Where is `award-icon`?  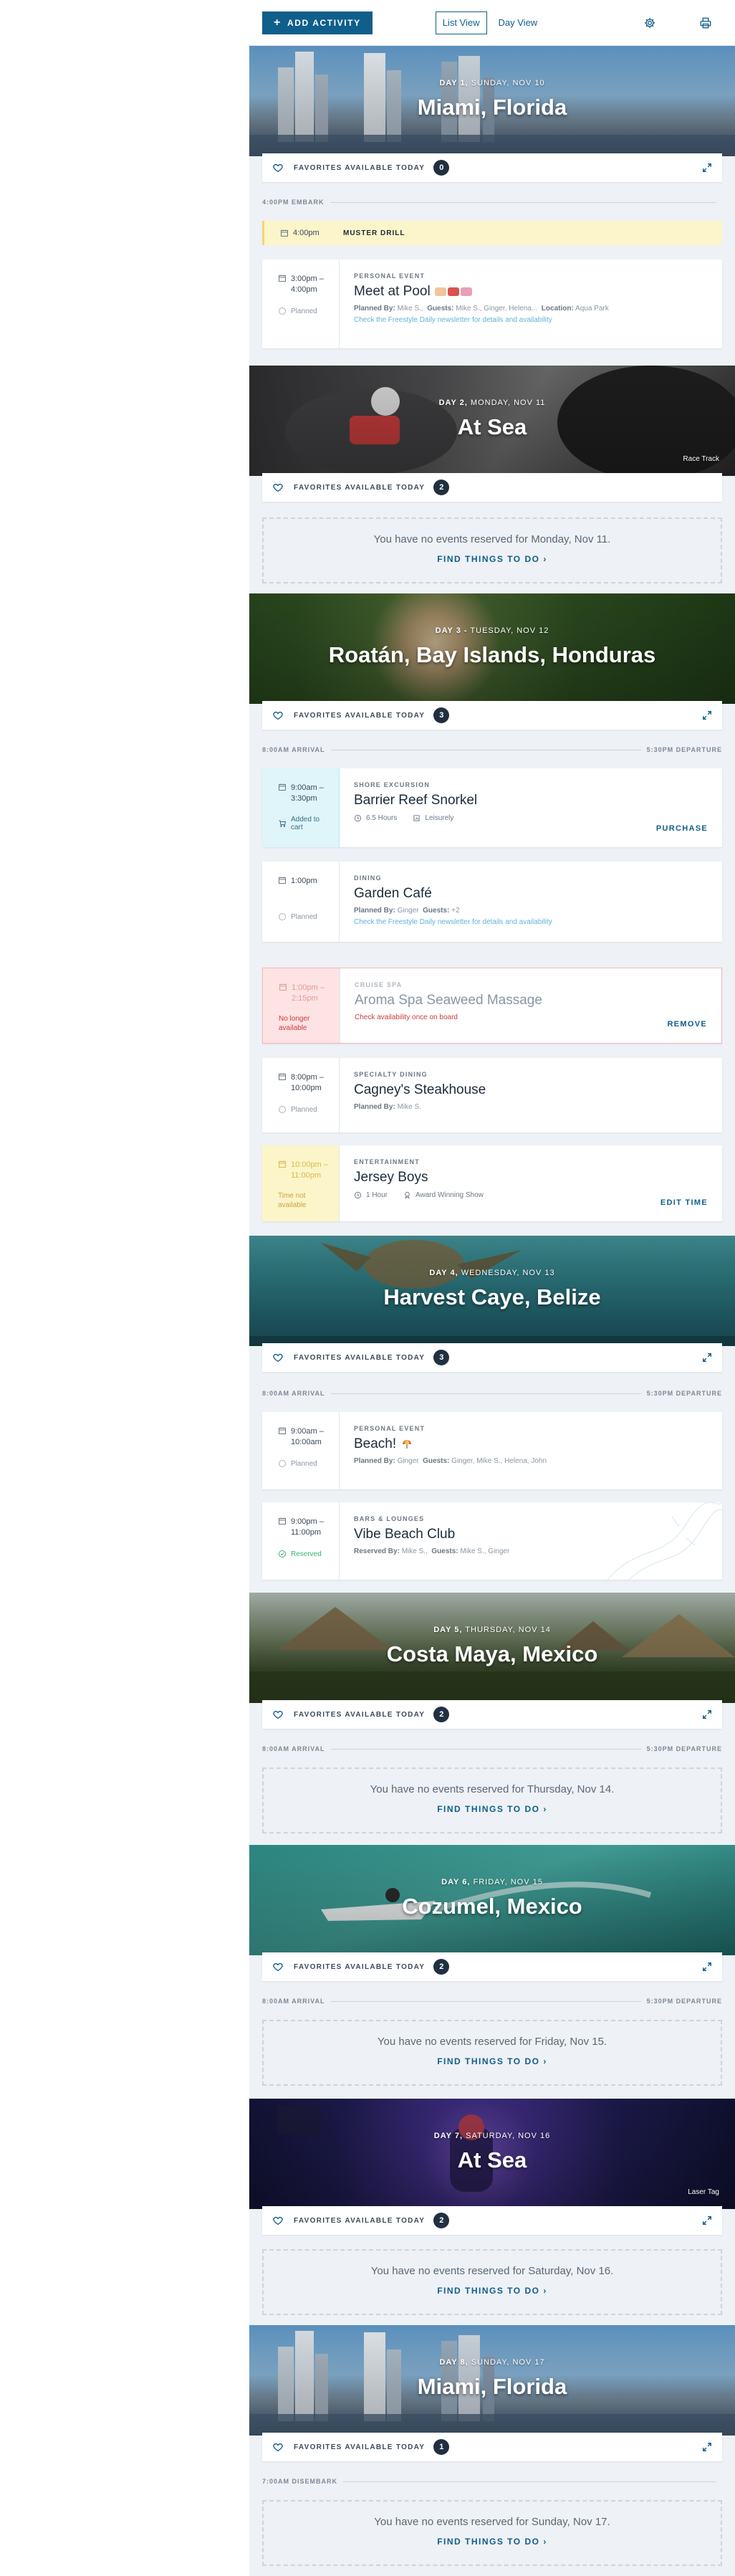
award-icon is located at coordinates (408, 1195).